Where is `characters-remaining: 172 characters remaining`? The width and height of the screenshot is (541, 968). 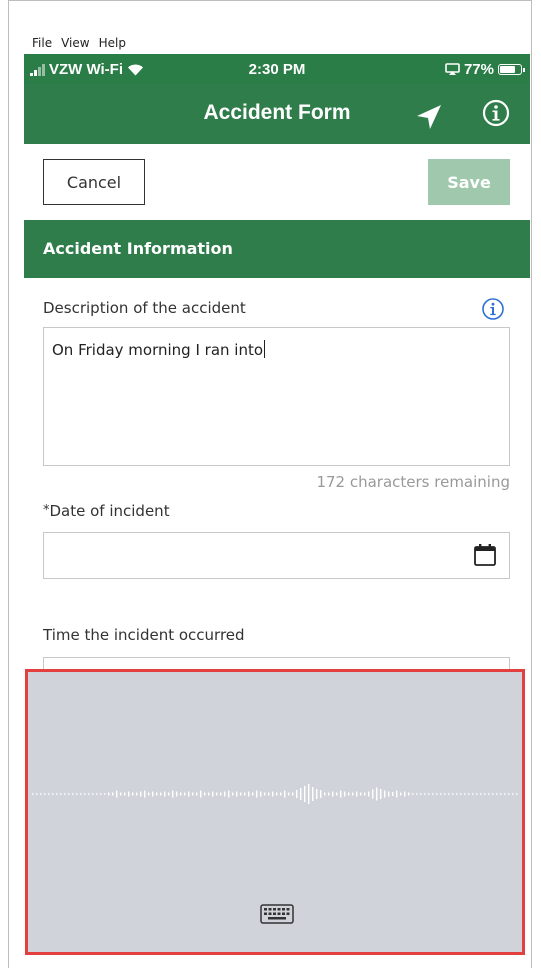 characters-remaining: 172 characters remaining is located at coordinates (413, 482).